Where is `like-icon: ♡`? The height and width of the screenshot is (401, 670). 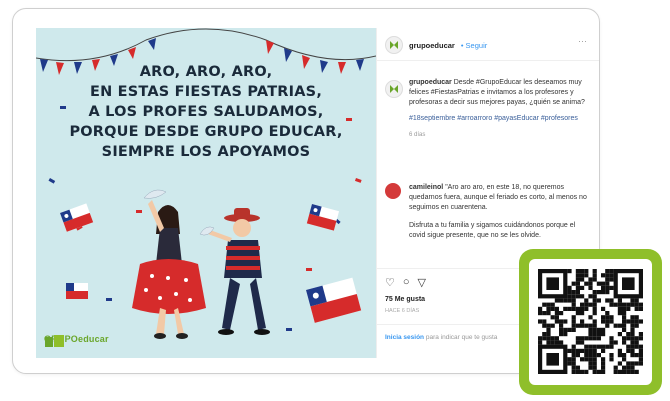
like-icon: ♡ is located at coordinates (390, 282).